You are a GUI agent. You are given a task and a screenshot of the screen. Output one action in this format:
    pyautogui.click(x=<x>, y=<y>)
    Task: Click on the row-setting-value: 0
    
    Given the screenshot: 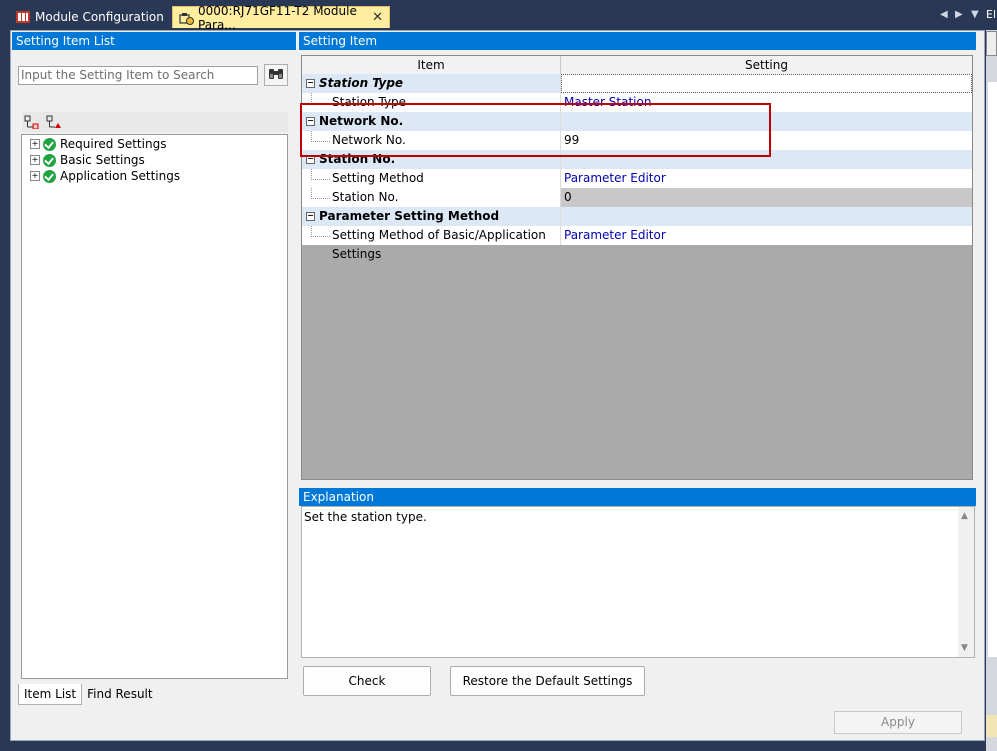 What is the action you would take?
    pyautogui.click(x=766, y=197)
    